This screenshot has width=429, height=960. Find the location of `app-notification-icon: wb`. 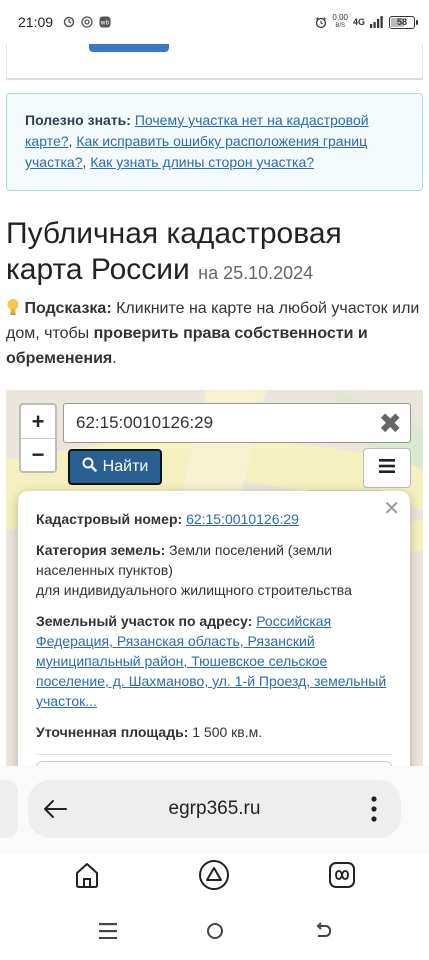

app-notification-icon: wb is located at coordinates (105, 22).